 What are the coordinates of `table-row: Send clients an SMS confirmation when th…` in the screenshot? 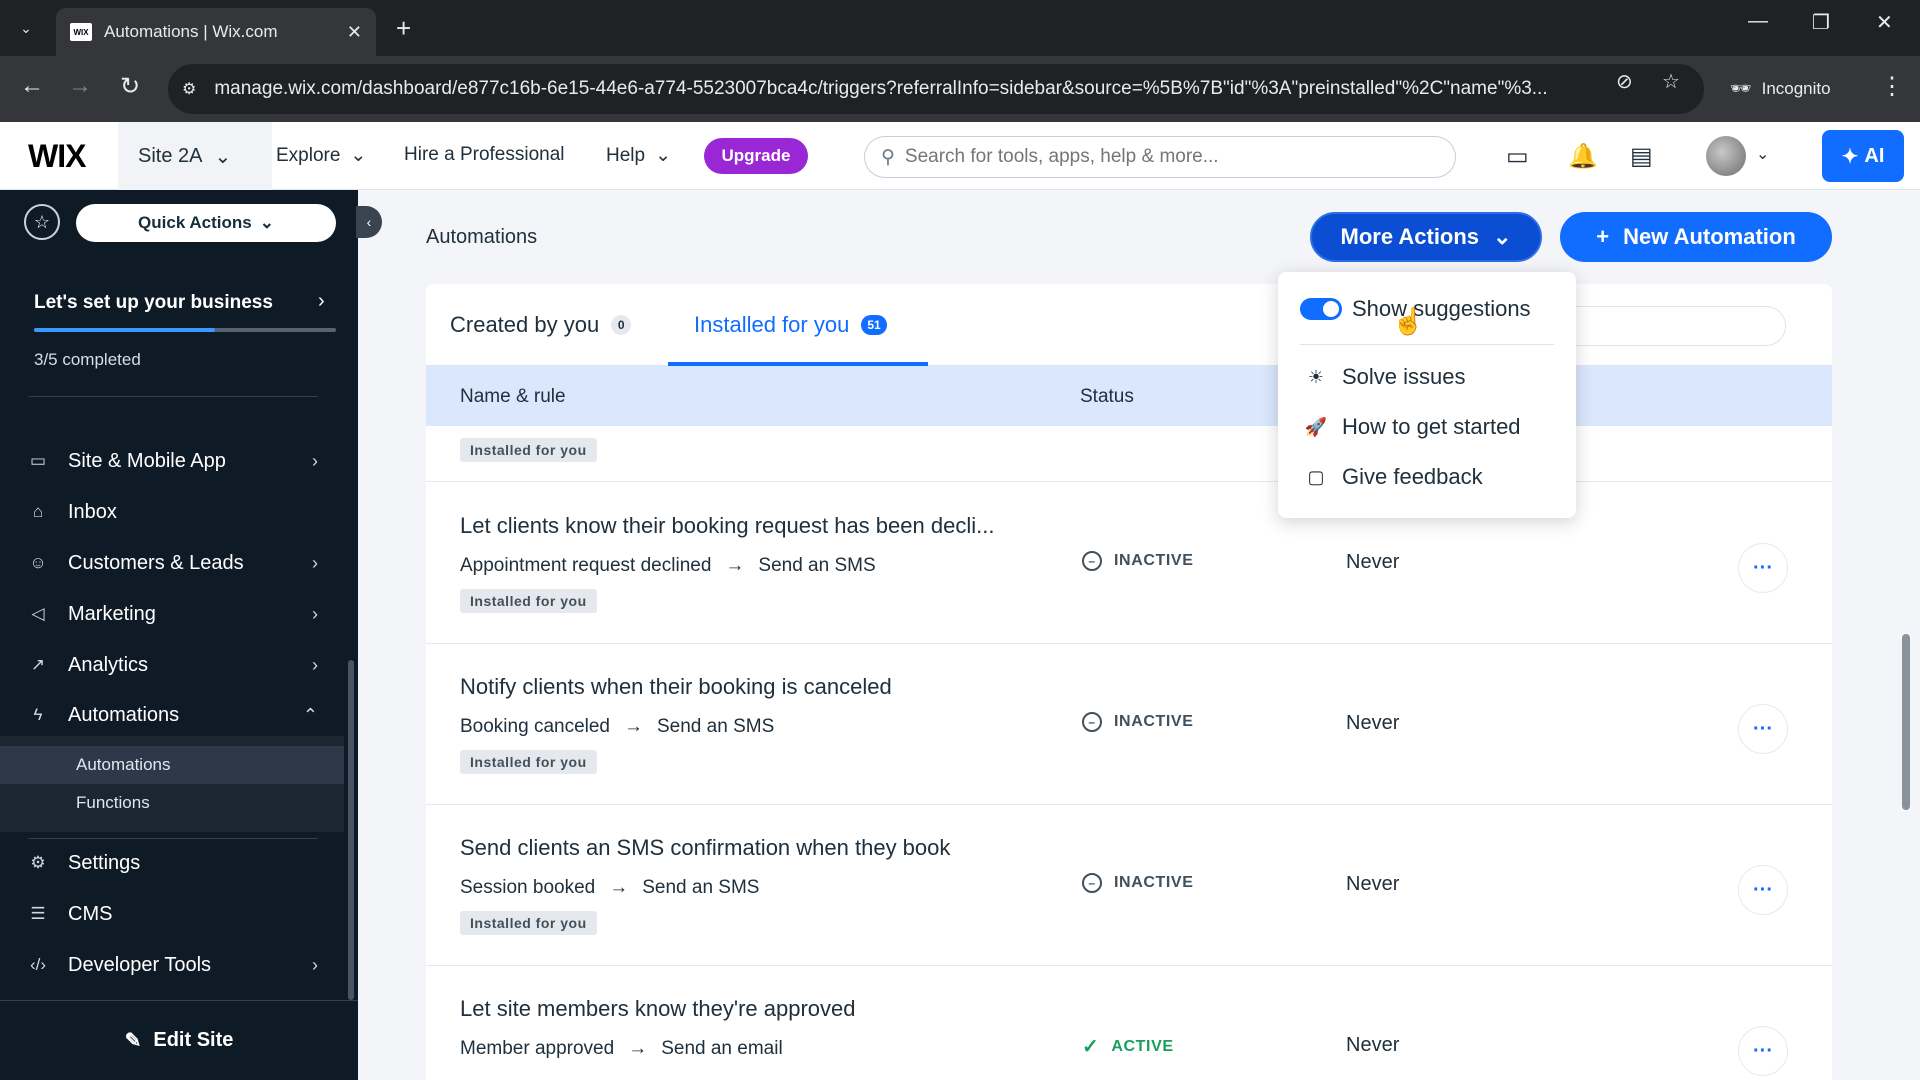 It's located at (1129, 885).